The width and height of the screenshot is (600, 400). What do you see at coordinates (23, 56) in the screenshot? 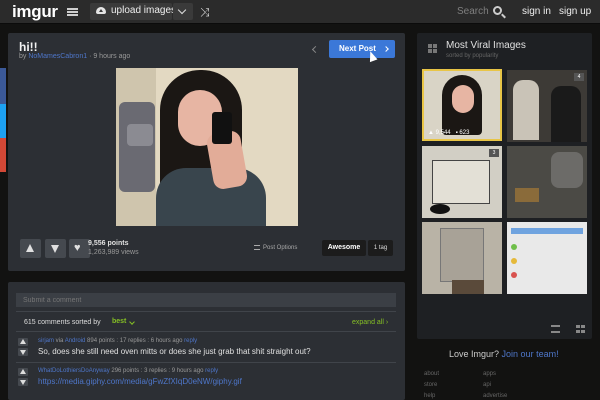
I see `by-label: by` at bounding box center [23, 56].